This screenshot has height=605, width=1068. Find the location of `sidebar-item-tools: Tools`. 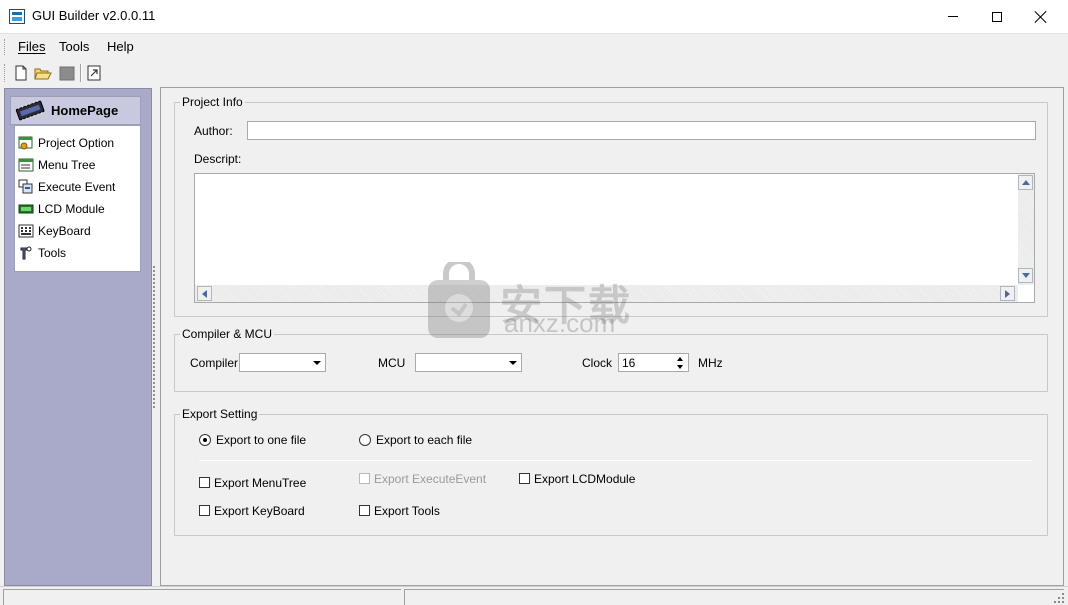

sidebar-item-tools: Tools is located at coordinates (78, 253).